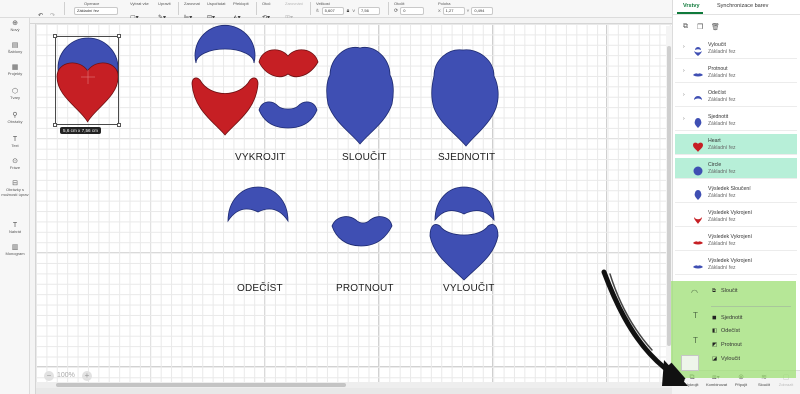 The image size is (800, 394). What do you see at coordinates (691, 6) in the screenshot?
I see `tab-layers: Vrstvy` at bounding box center [691, 6].